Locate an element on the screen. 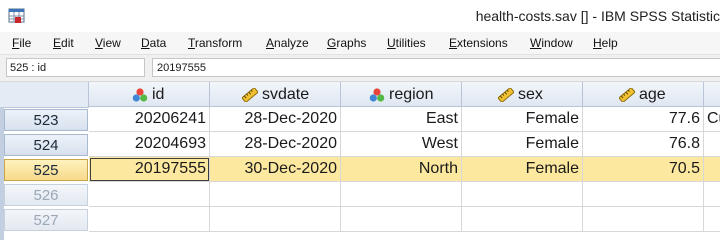 This screenshot has width=720, height=240. cell-next: Cu is located at coordinates (712, 119).